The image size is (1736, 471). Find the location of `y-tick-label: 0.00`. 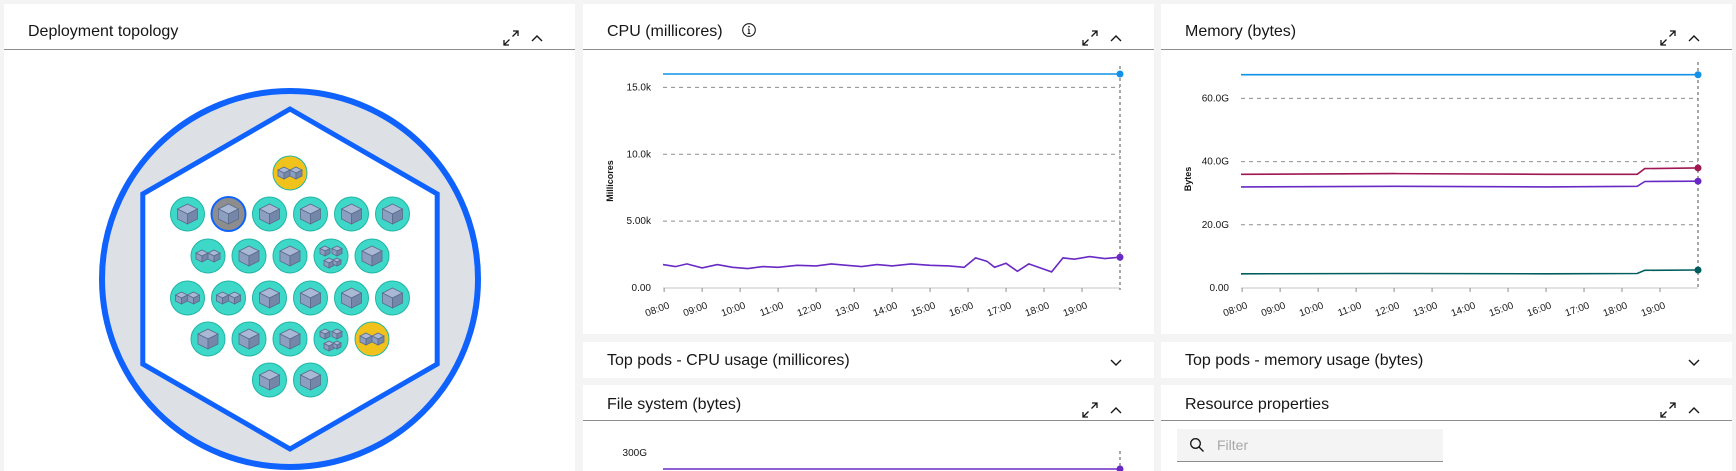

y-tick-label: 0.00 is located at coordinates (1220, 288).